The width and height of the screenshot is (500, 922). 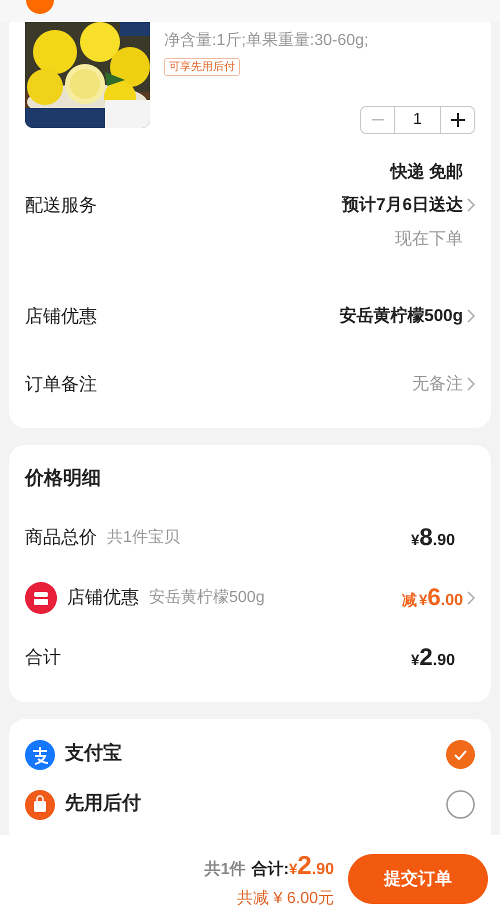 What do you see at coordinates (250, 804) in the screenshot?
I see `payment-option: 先用后付` at bounding box center [250, 804].